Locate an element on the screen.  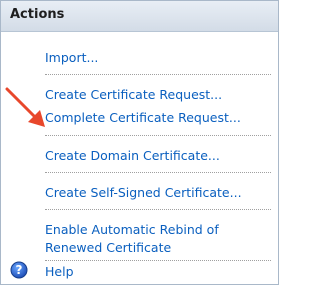
panel-title: Actions is located at coordinates (37, 14).